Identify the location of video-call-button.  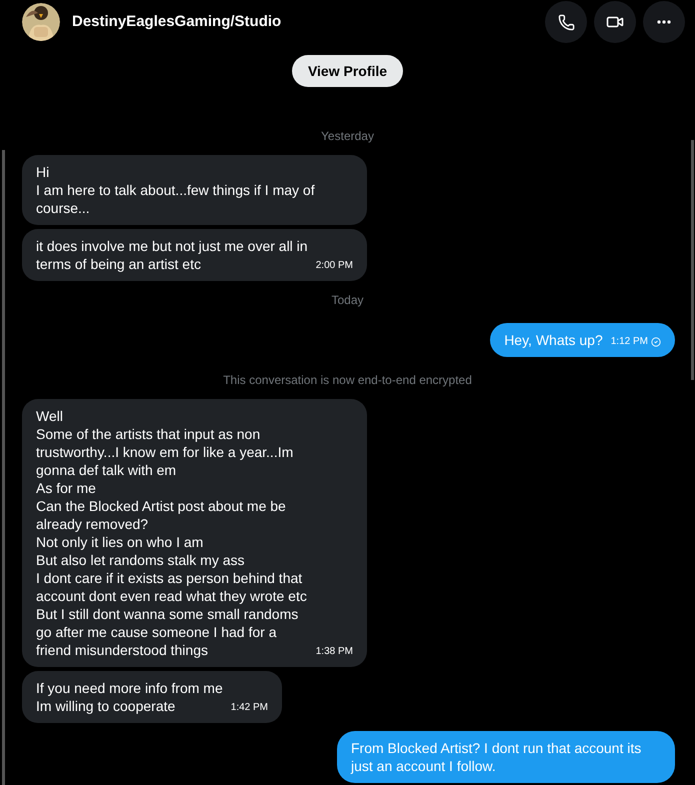
(615, 22).